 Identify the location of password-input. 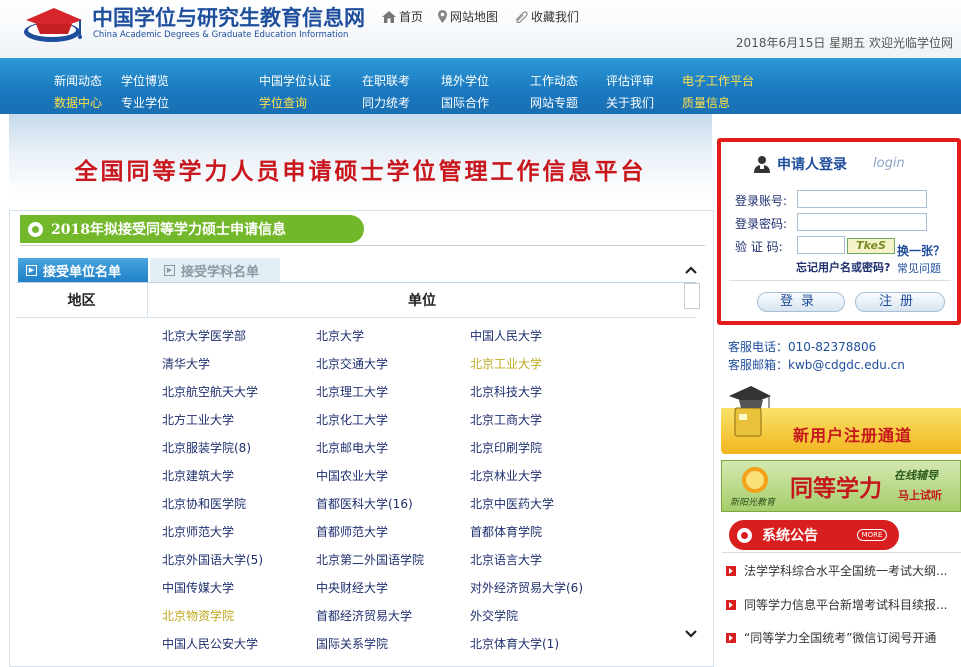
(862, 222).